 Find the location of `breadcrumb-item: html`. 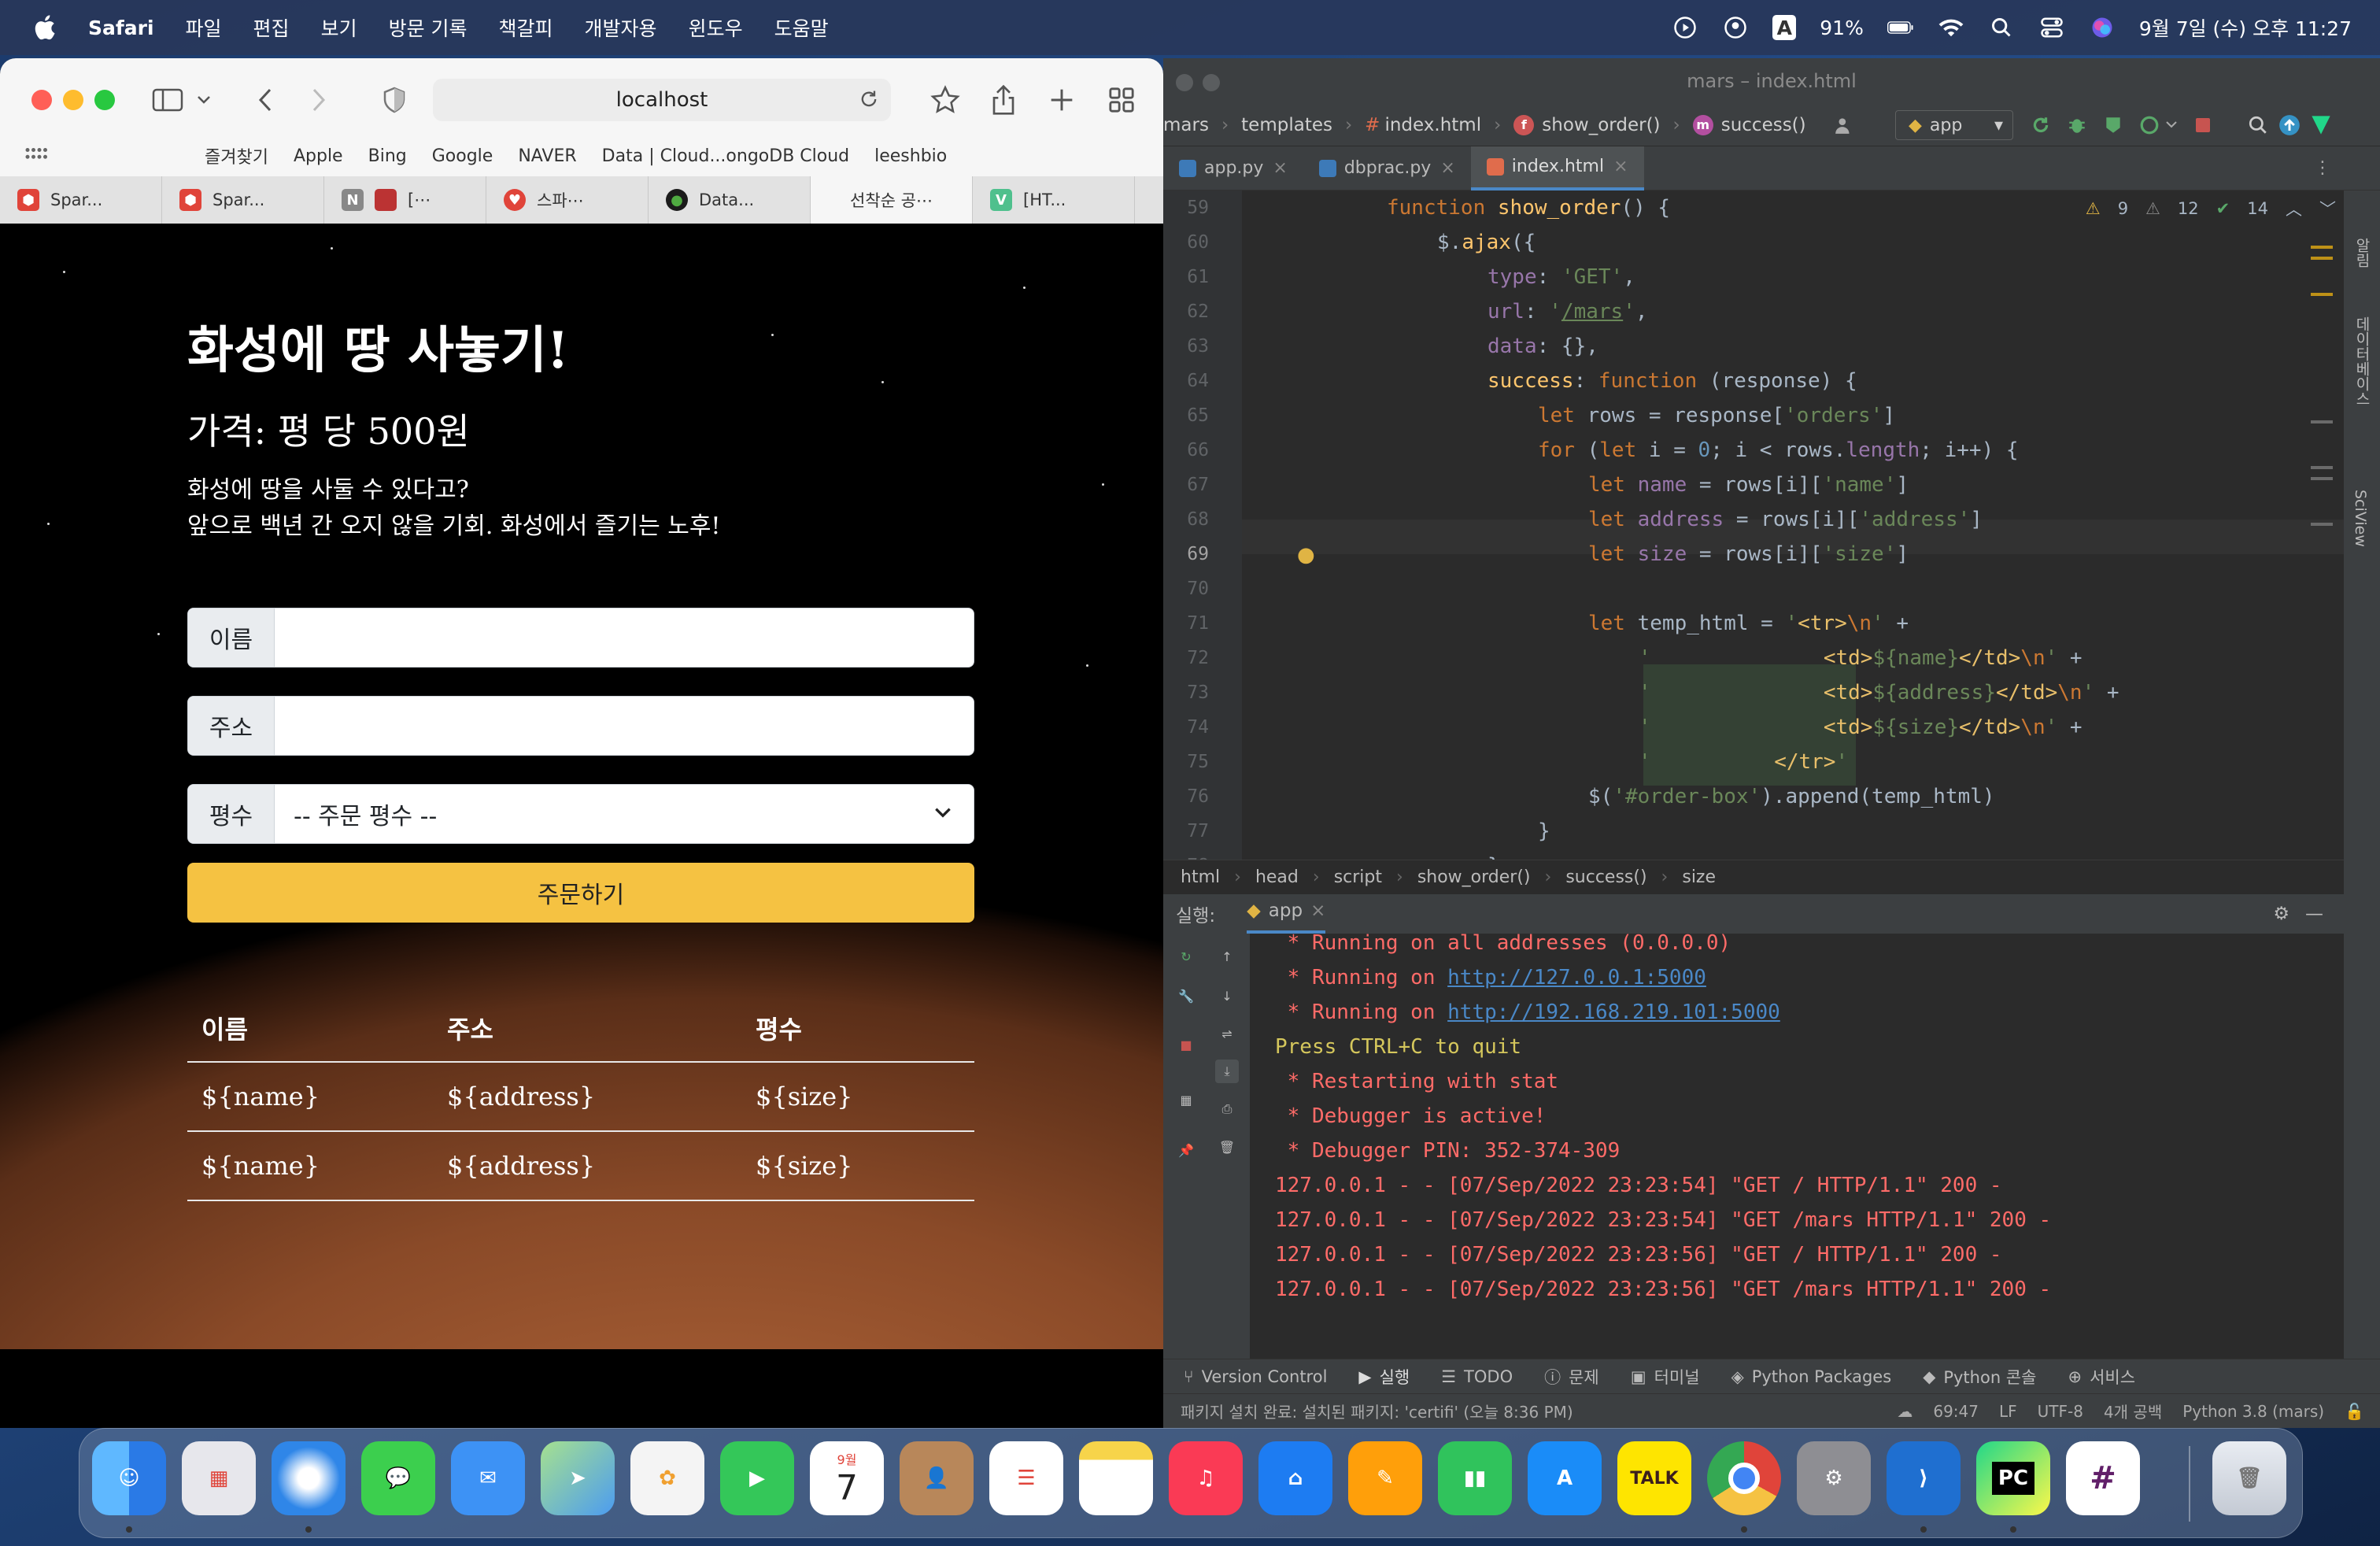

breadcrumb-item: html is located at coordinates (1200, 877).